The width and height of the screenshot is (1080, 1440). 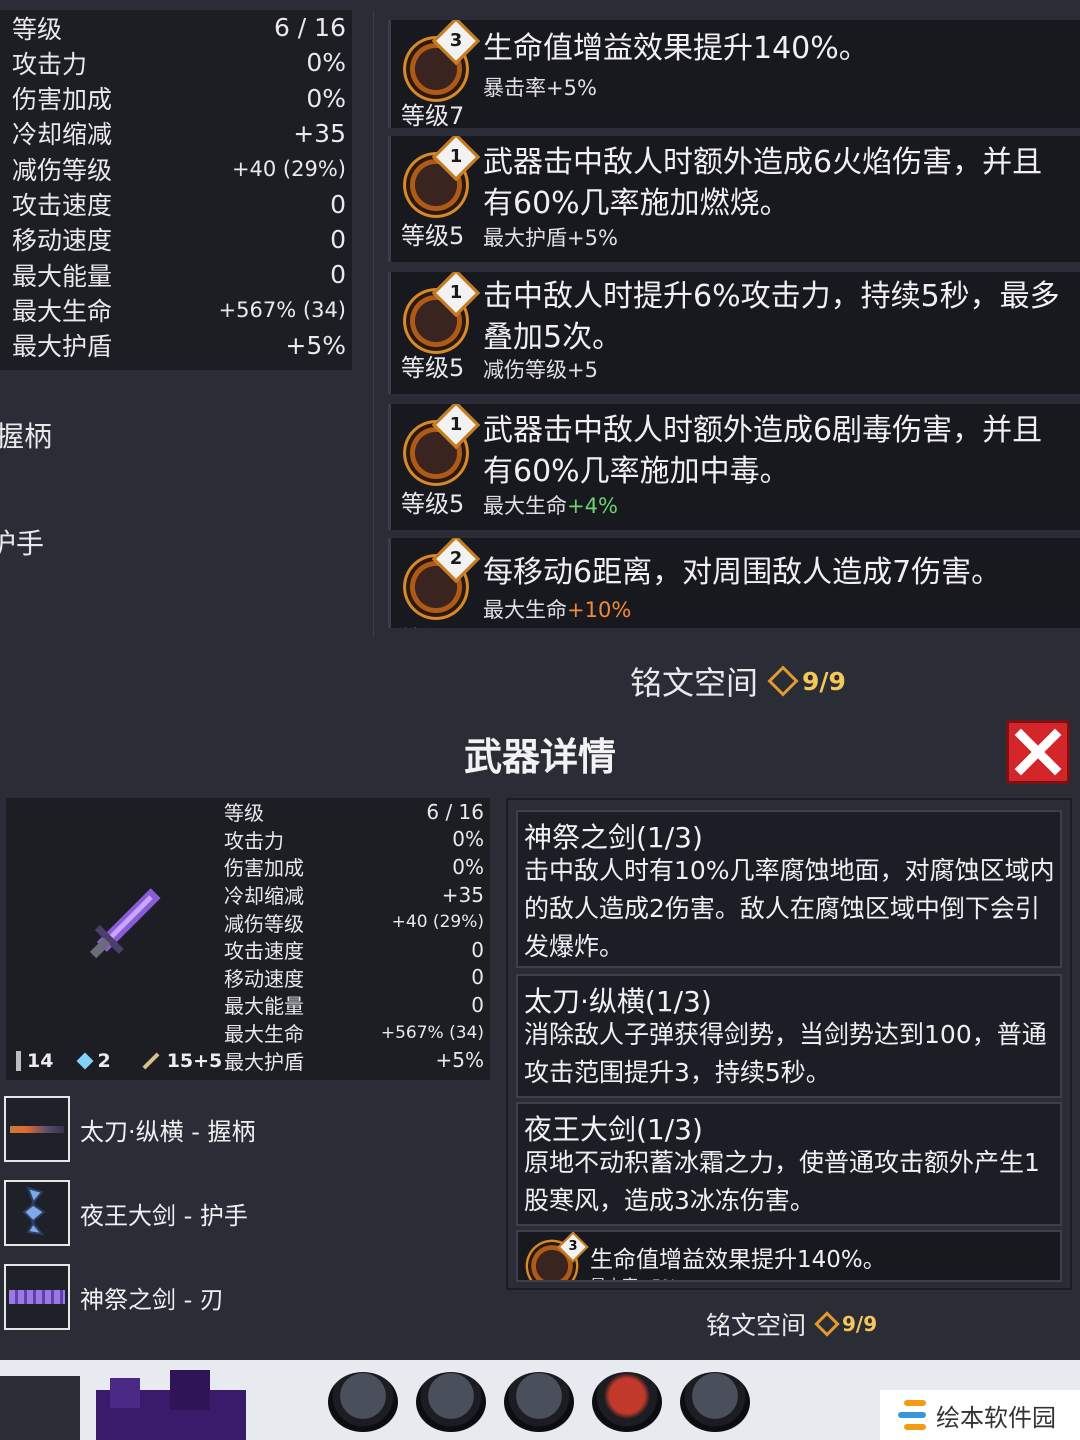 I want to click on stat-value: +5%, so click(x=315, y=345).